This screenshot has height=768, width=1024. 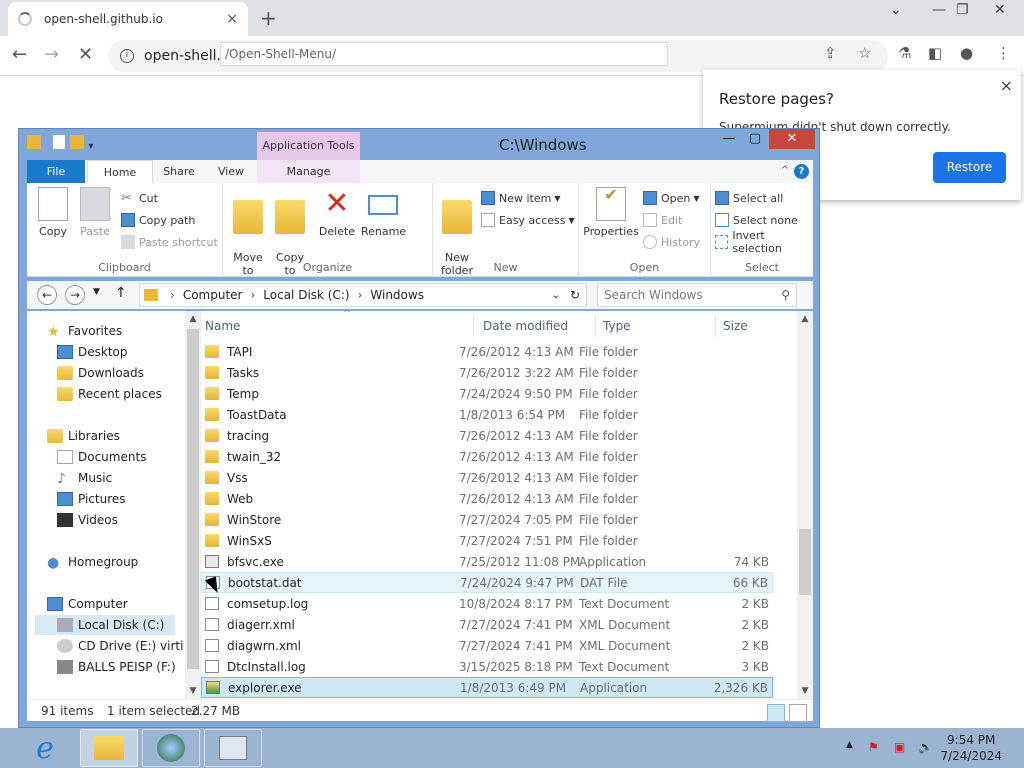 I want to click on recent-locations-chevron-icon: ▼, so click(x=96, y=292).